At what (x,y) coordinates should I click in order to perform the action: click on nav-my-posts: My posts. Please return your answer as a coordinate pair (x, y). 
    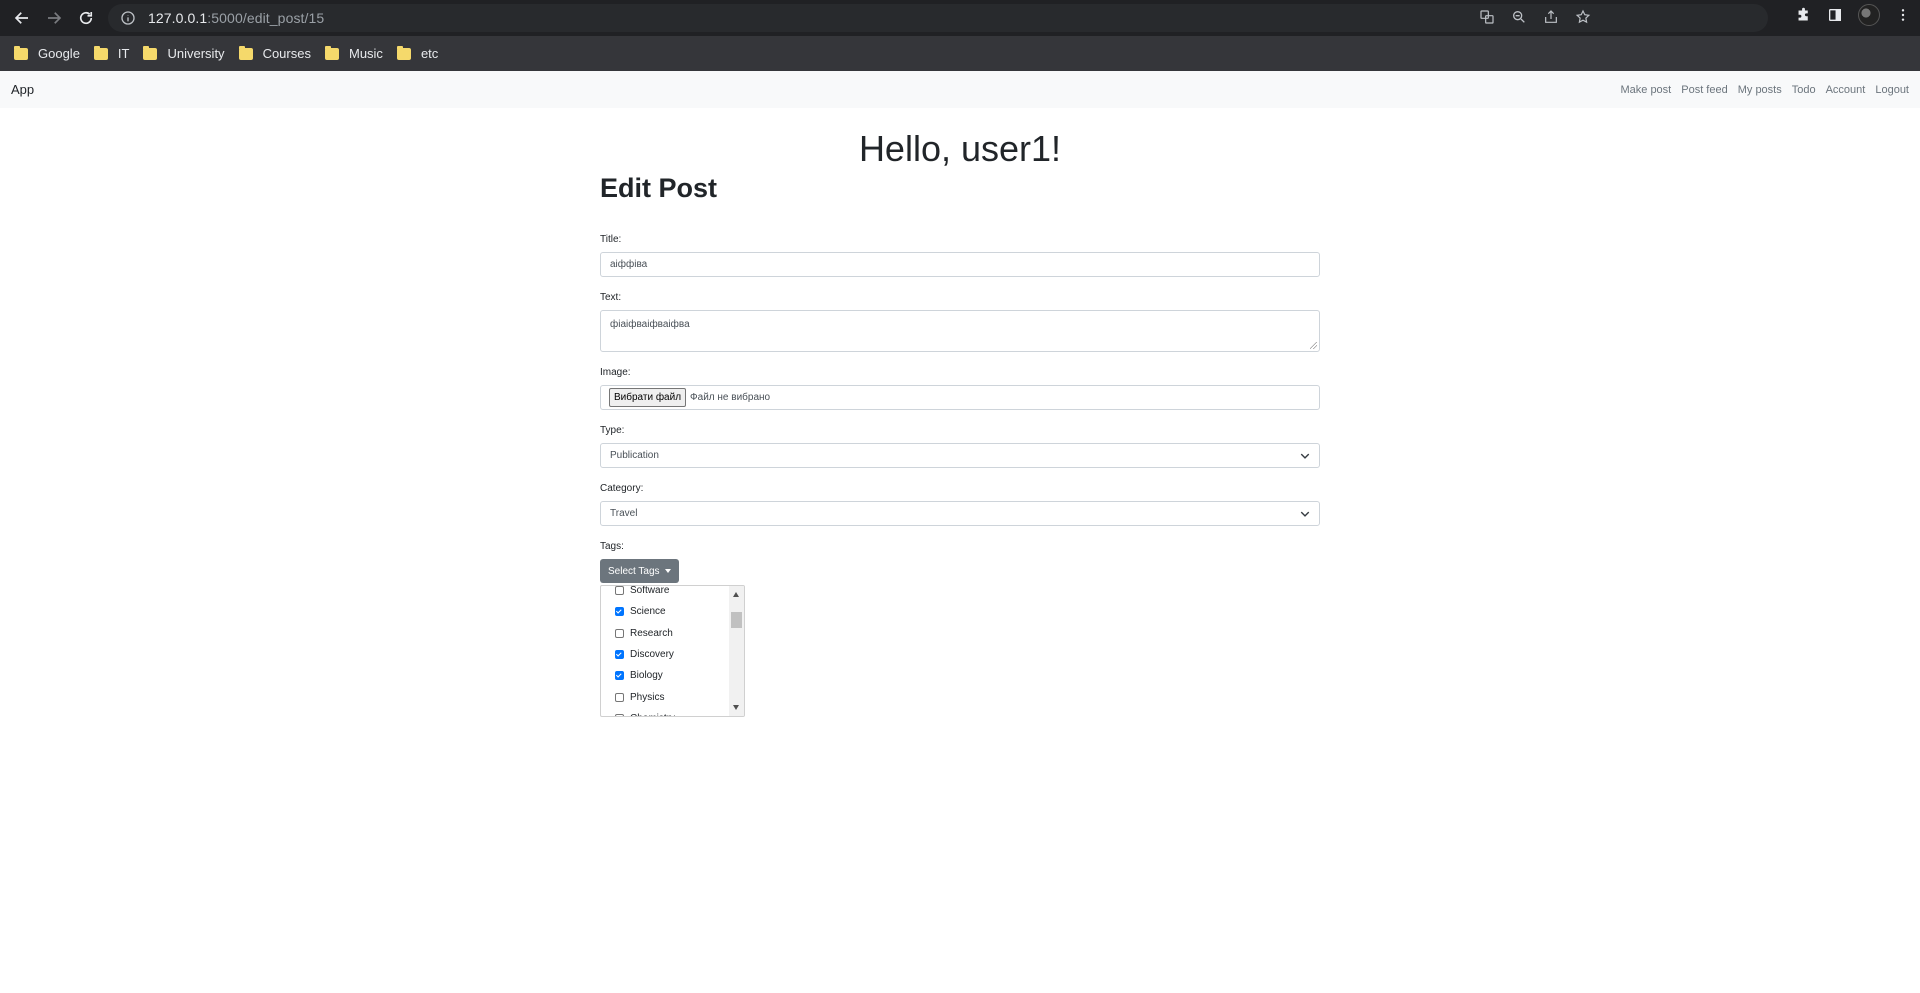
    Looking at the image, I should click on (1760, 90).